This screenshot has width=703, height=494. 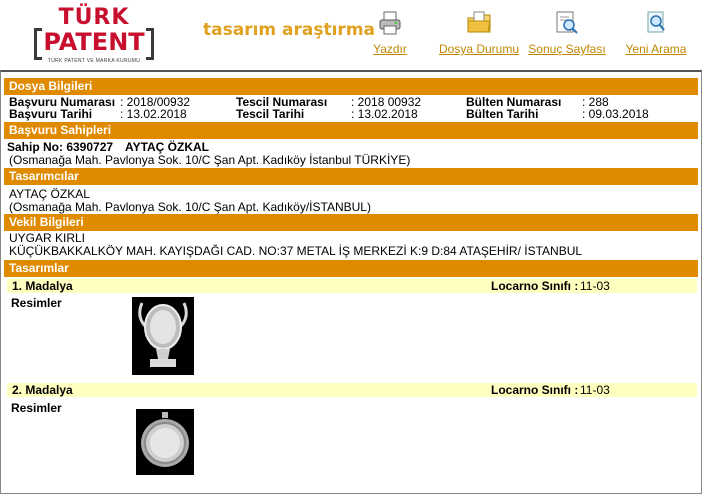 I want to click on logo-line1: TÜRK, so click(x=94, y=17).